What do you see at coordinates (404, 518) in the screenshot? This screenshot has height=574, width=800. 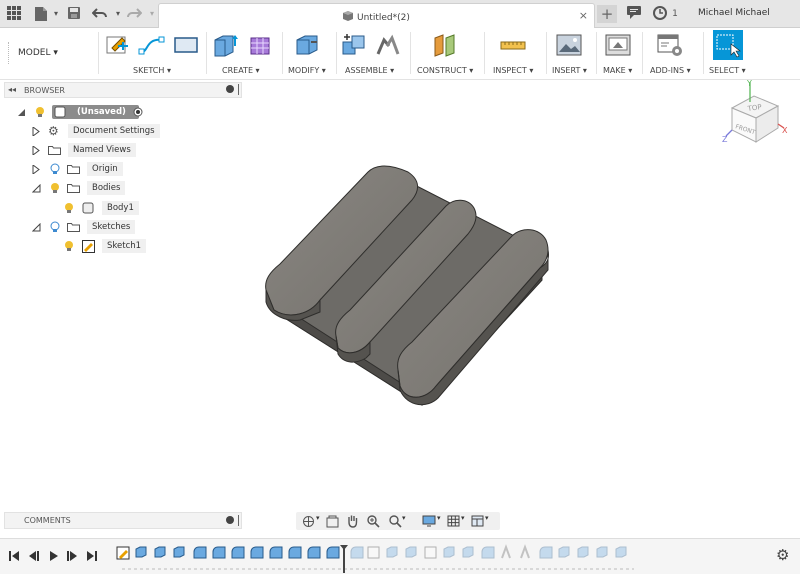 I see `zoom-dropdown-icon: ▾` at bounding box center [404, 518].